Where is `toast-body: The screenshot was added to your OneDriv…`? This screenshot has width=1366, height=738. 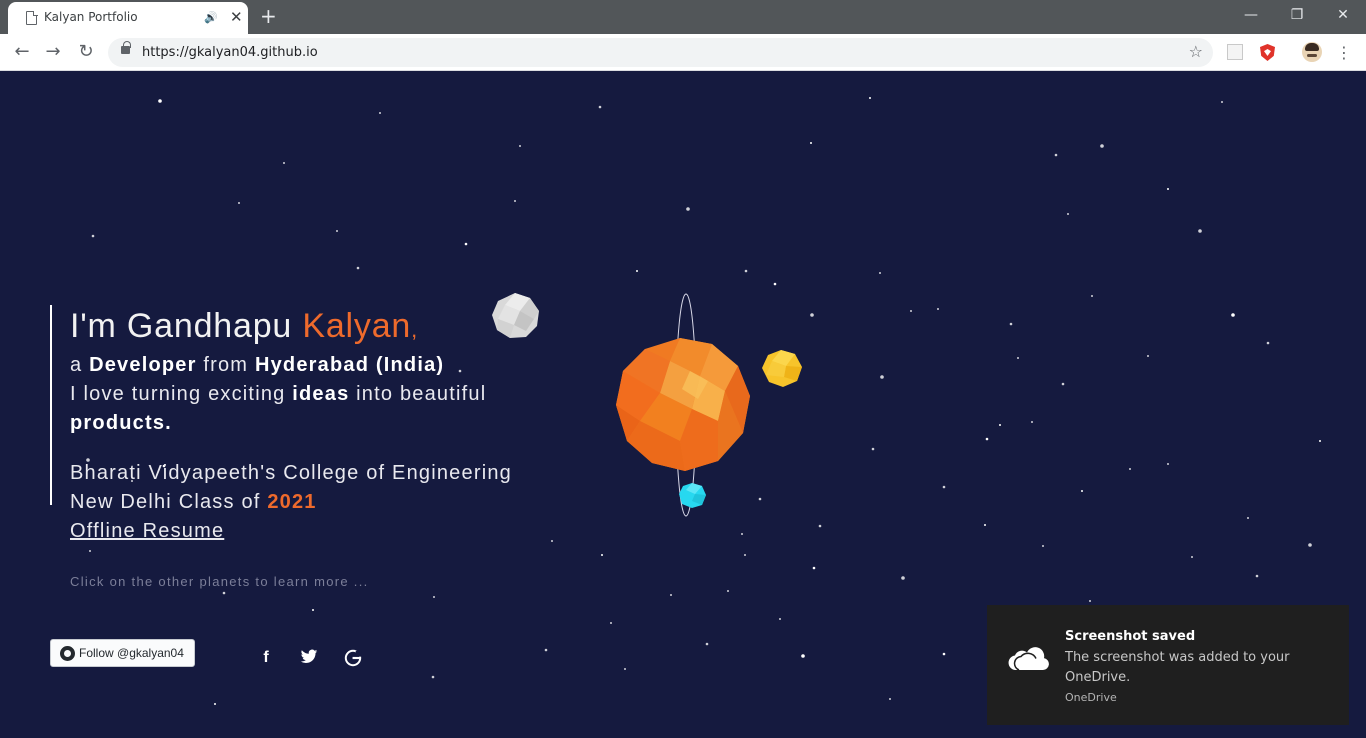
toast-body: The screenshot was added to your OneDriv… is located at coordinates (1177, 667).